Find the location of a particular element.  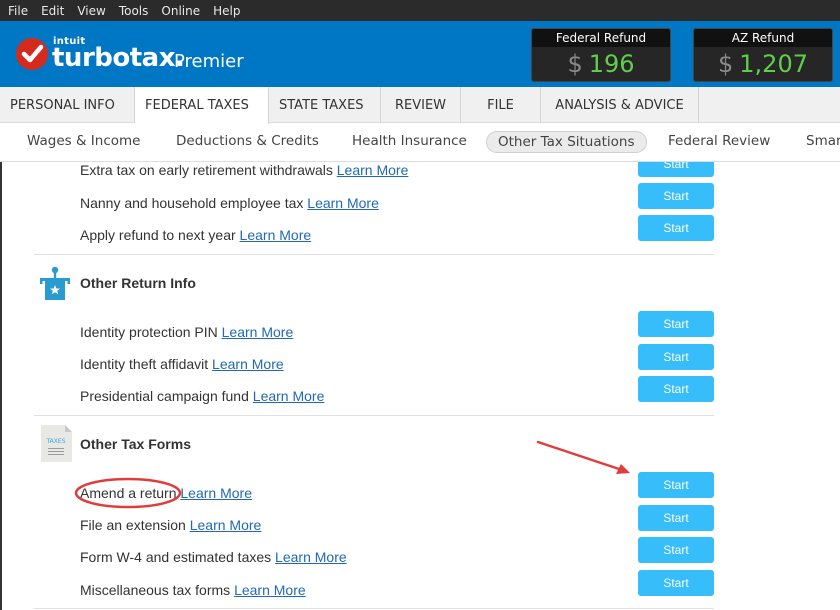

edition-label: Premier is located at coordinates (209, 61).